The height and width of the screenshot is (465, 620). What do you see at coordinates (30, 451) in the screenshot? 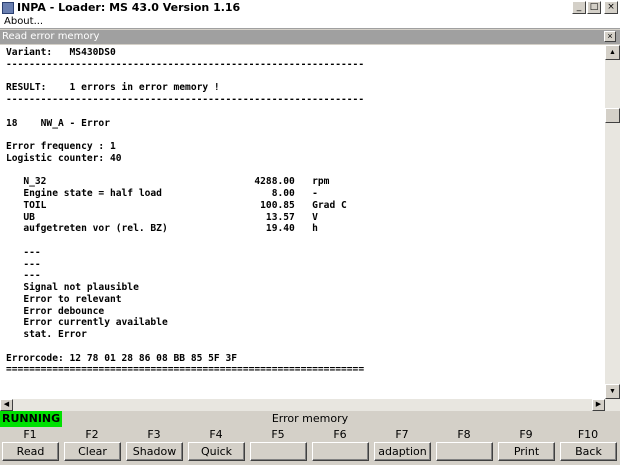
I see `read-button: Read` at bounding box center [30, 451].